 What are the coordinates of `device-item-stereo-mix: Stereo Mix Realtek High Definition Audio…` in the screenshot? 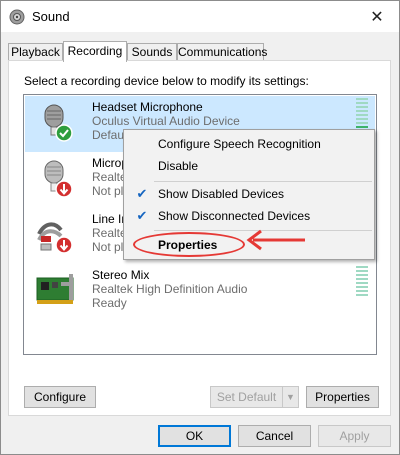 It's located at (200, 292).